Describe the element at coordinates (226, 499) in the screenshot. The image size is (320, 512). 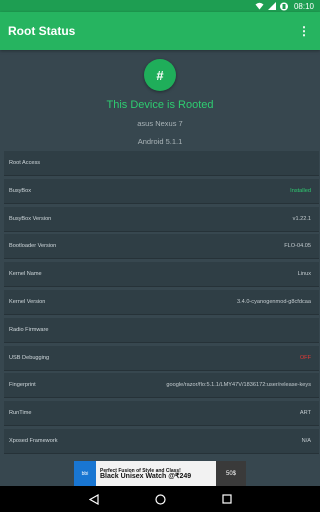
I see `recents-icon` at that location.